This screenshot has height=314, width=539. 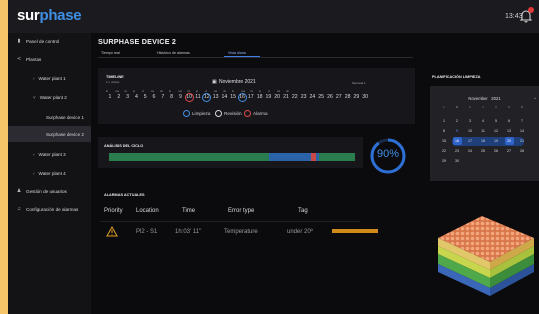 What do you see at coordinates (470, 141) in the screenshot?
I see `calendar-day: 17` at bounding box center [470, 141].